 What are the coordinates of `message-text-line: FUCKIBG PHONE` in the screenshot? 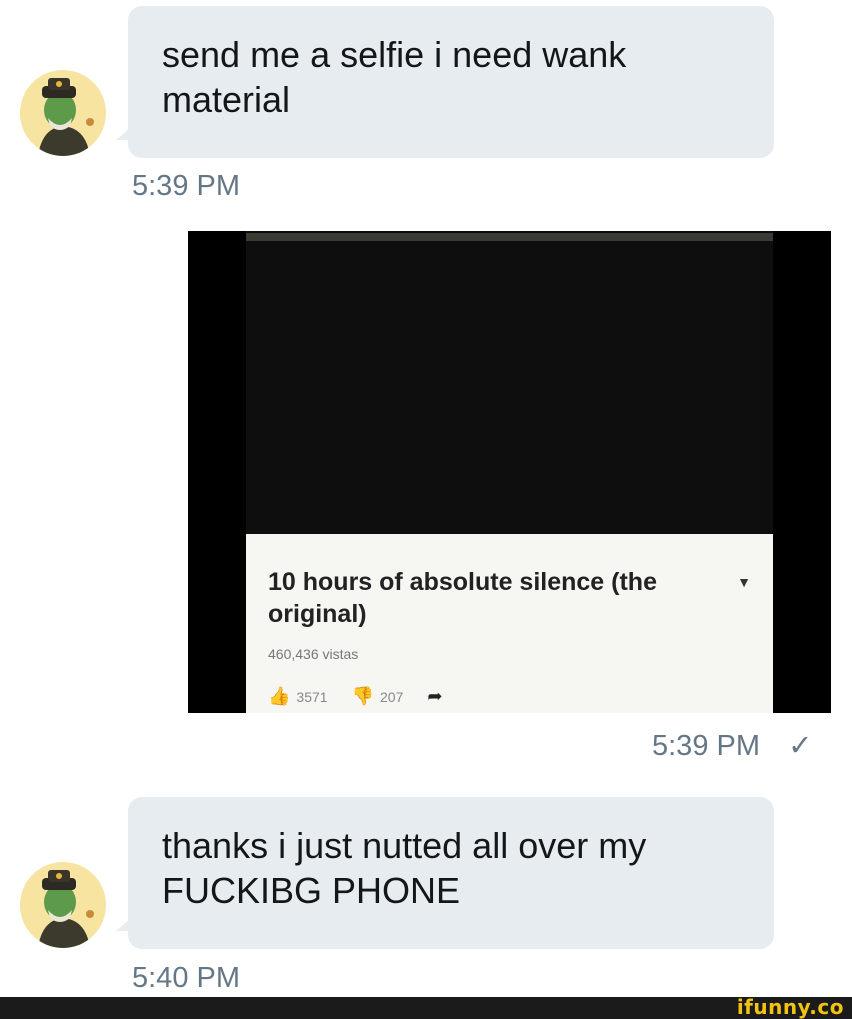 It's located at (311, 890).